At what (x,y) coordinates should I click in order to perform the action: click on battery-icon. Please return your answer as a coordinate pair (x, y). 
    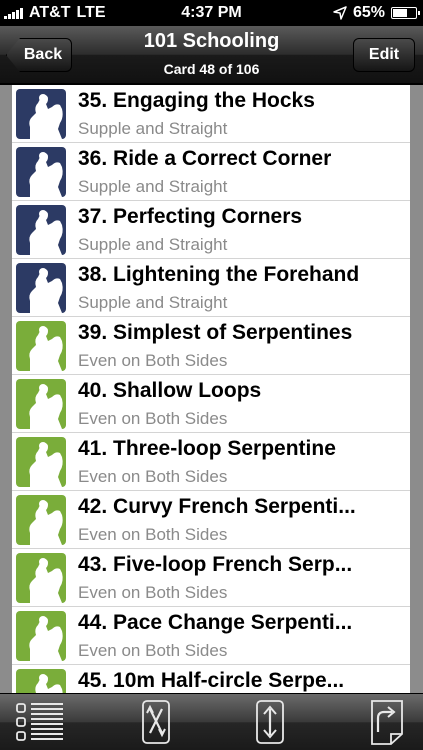
    Looking at the image, I should click on (405, 13).